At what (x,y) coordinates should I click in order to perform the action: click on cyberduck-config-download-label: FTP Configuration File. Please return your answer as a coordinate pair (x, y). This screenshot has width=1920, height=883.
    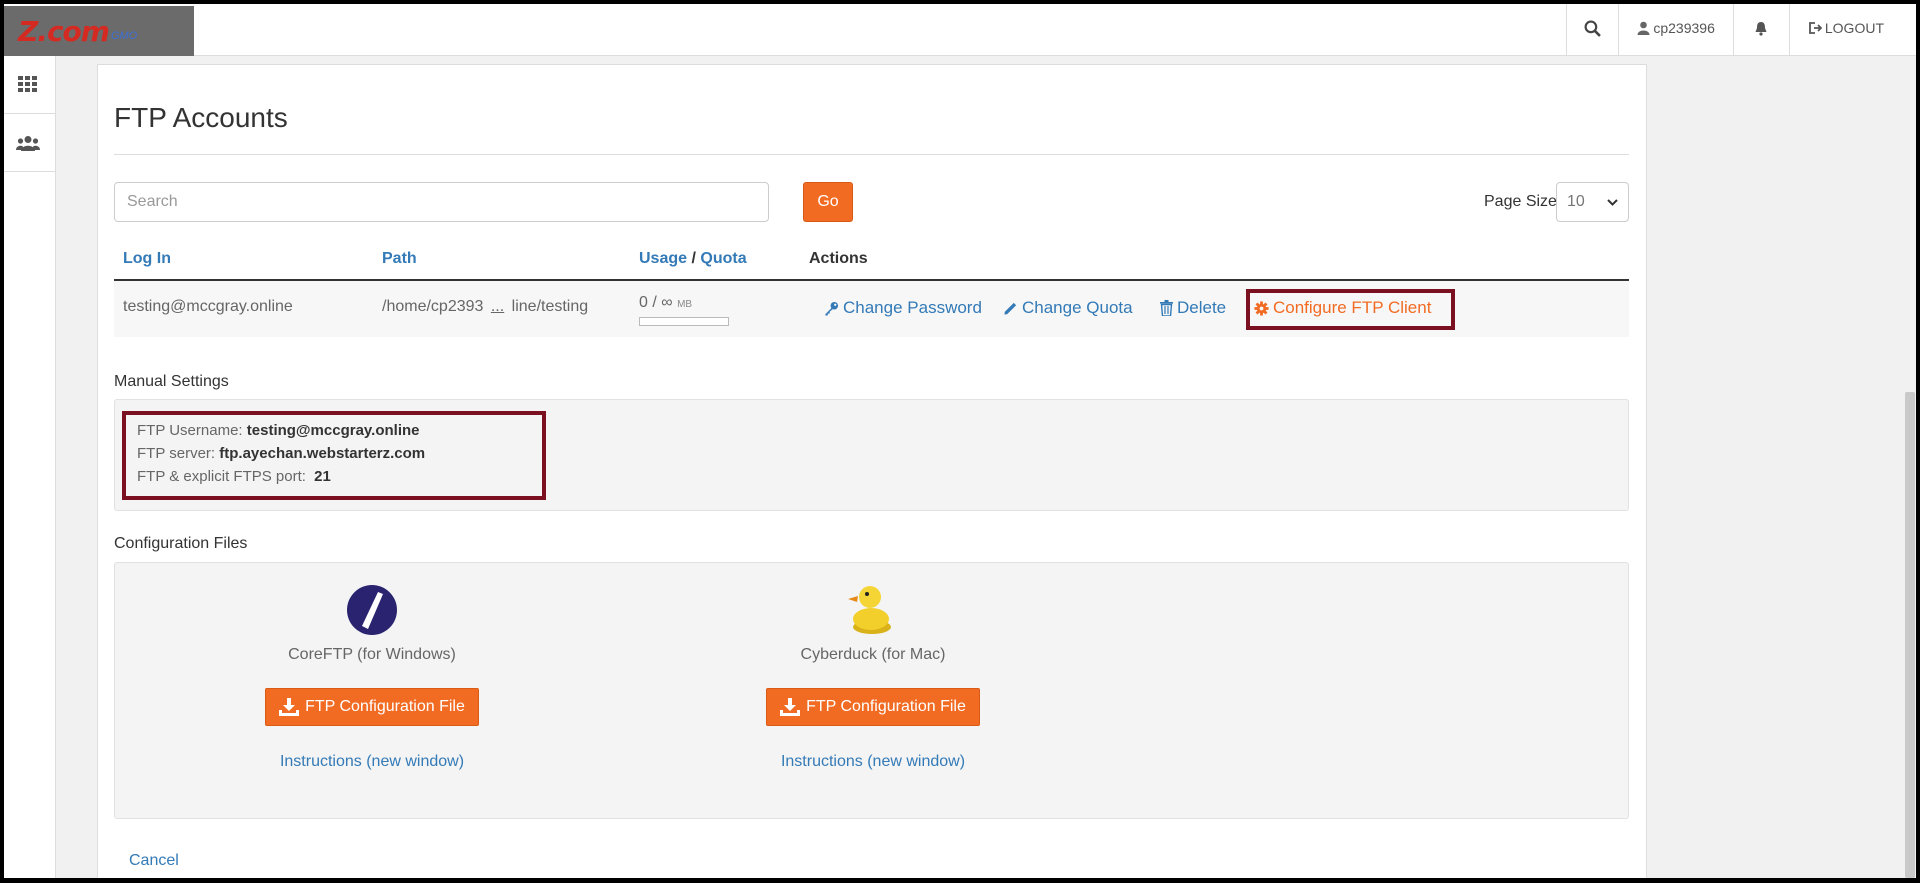
    Looking at the image, I should click on (886, 706).